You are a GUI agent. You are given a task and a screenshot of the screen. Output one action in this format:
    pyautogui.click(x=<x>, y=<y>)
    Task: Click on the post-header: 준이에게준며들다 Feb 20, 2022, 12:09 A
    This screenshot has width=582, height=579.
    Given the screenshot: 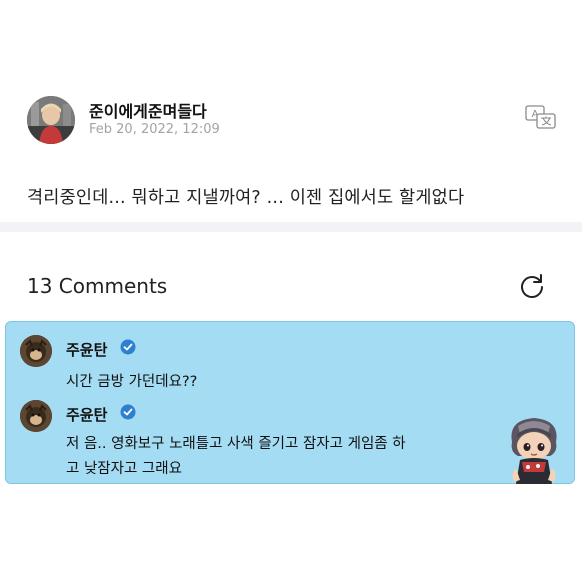 What is the action you would take?
    pyautogui.click(x=292, y=121)
    